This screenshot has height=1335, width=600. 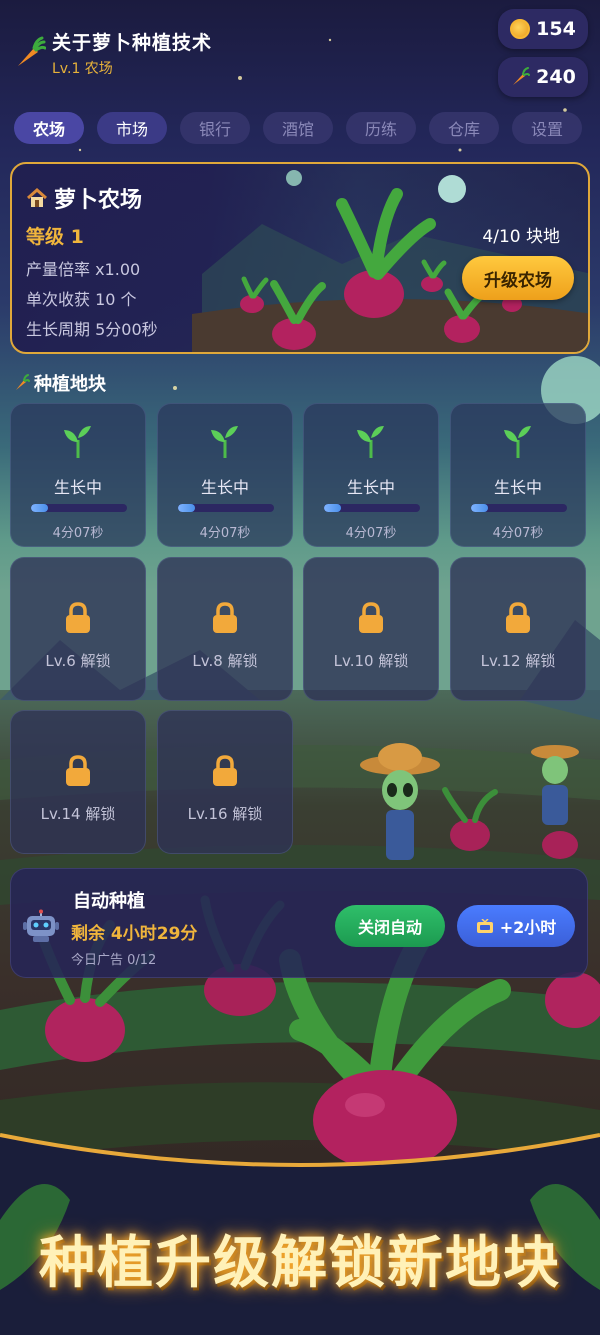 I want to click on main-tabs: 农场 市场 银行 酒馆 历练 仓库 设置, so click(x=298, y=128).